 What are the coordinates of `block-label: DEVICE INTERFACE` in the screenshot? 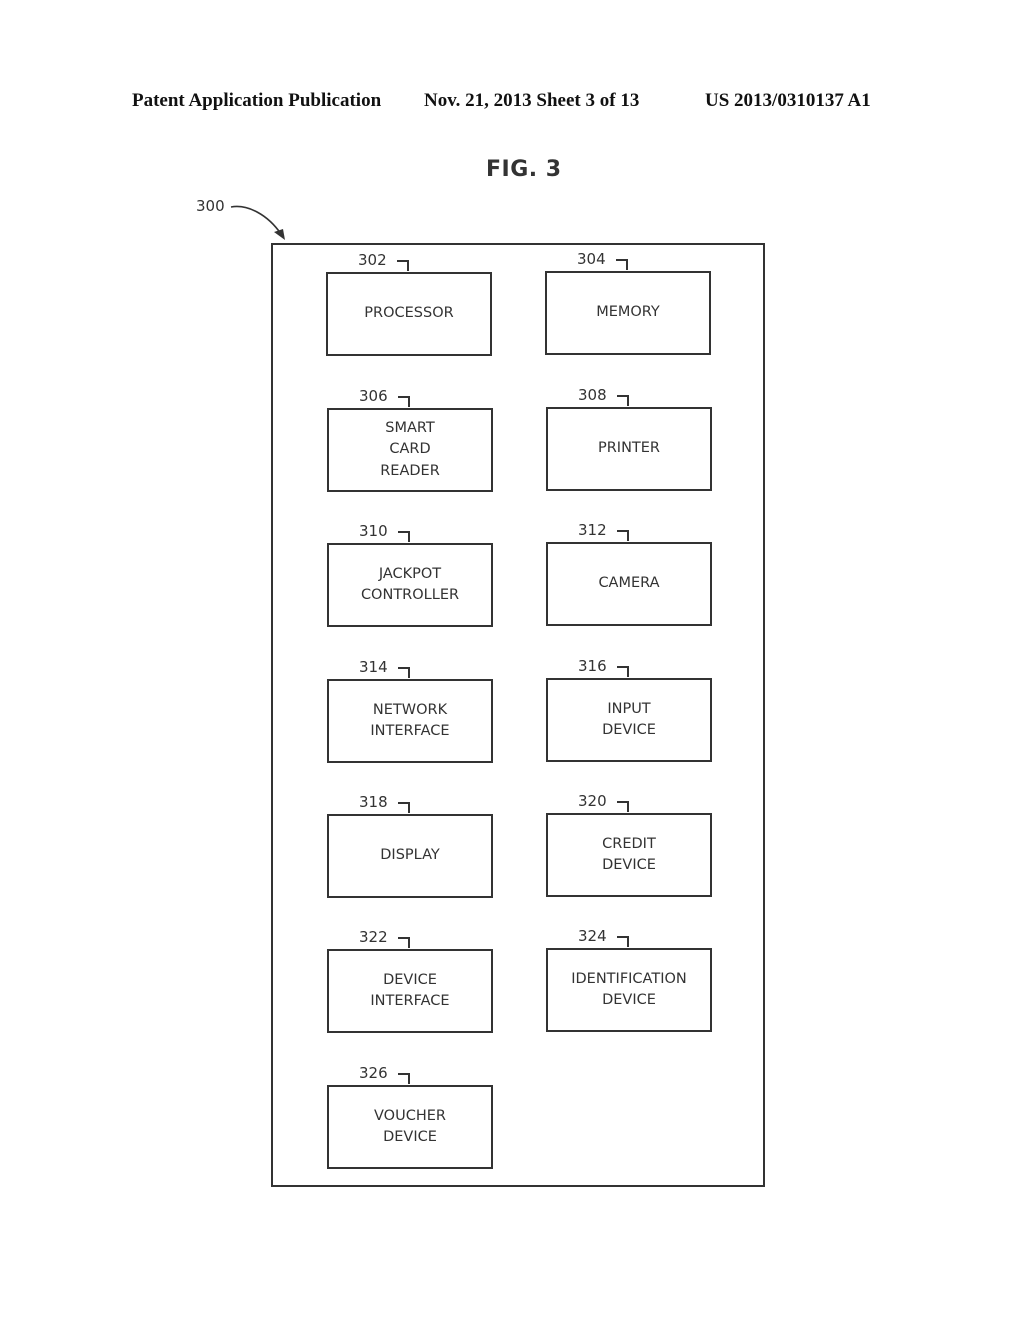 It's located at (410, 990).